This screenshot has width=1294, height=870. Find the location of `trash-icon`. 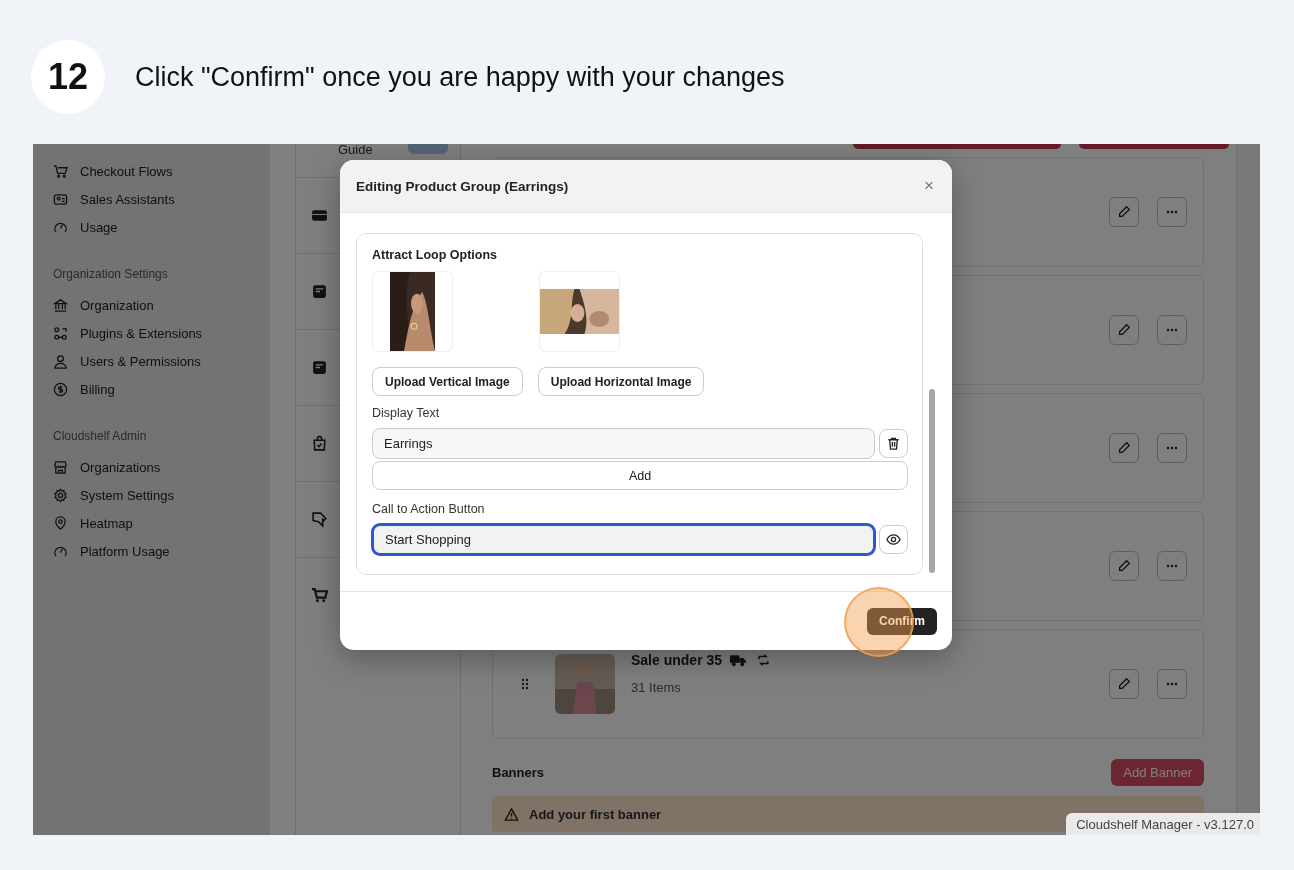

trash-icon is located at coordinates (893, 443).